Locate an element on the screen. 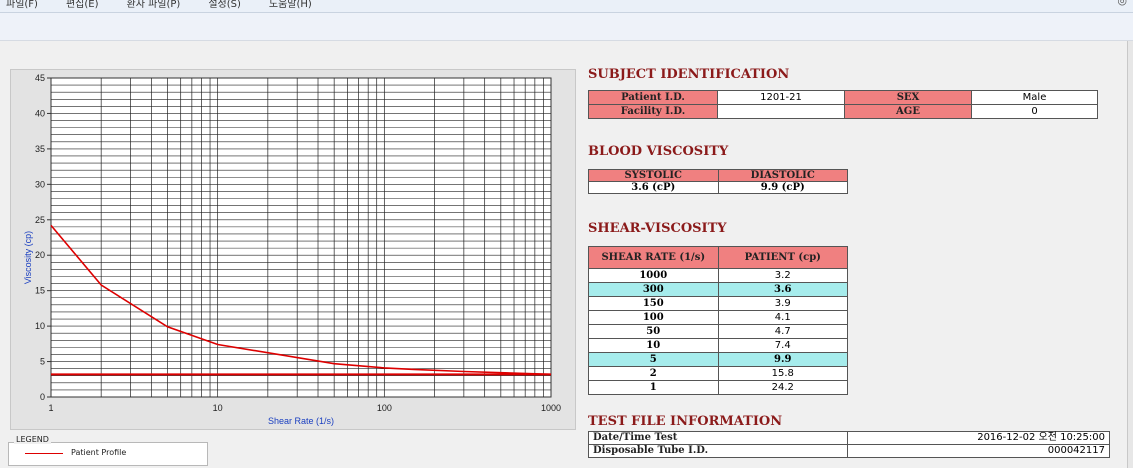 This screenshot has width=1133, height=468. x-axis-label: Shear Rate (1/s) is located at coordinates (301, 421).